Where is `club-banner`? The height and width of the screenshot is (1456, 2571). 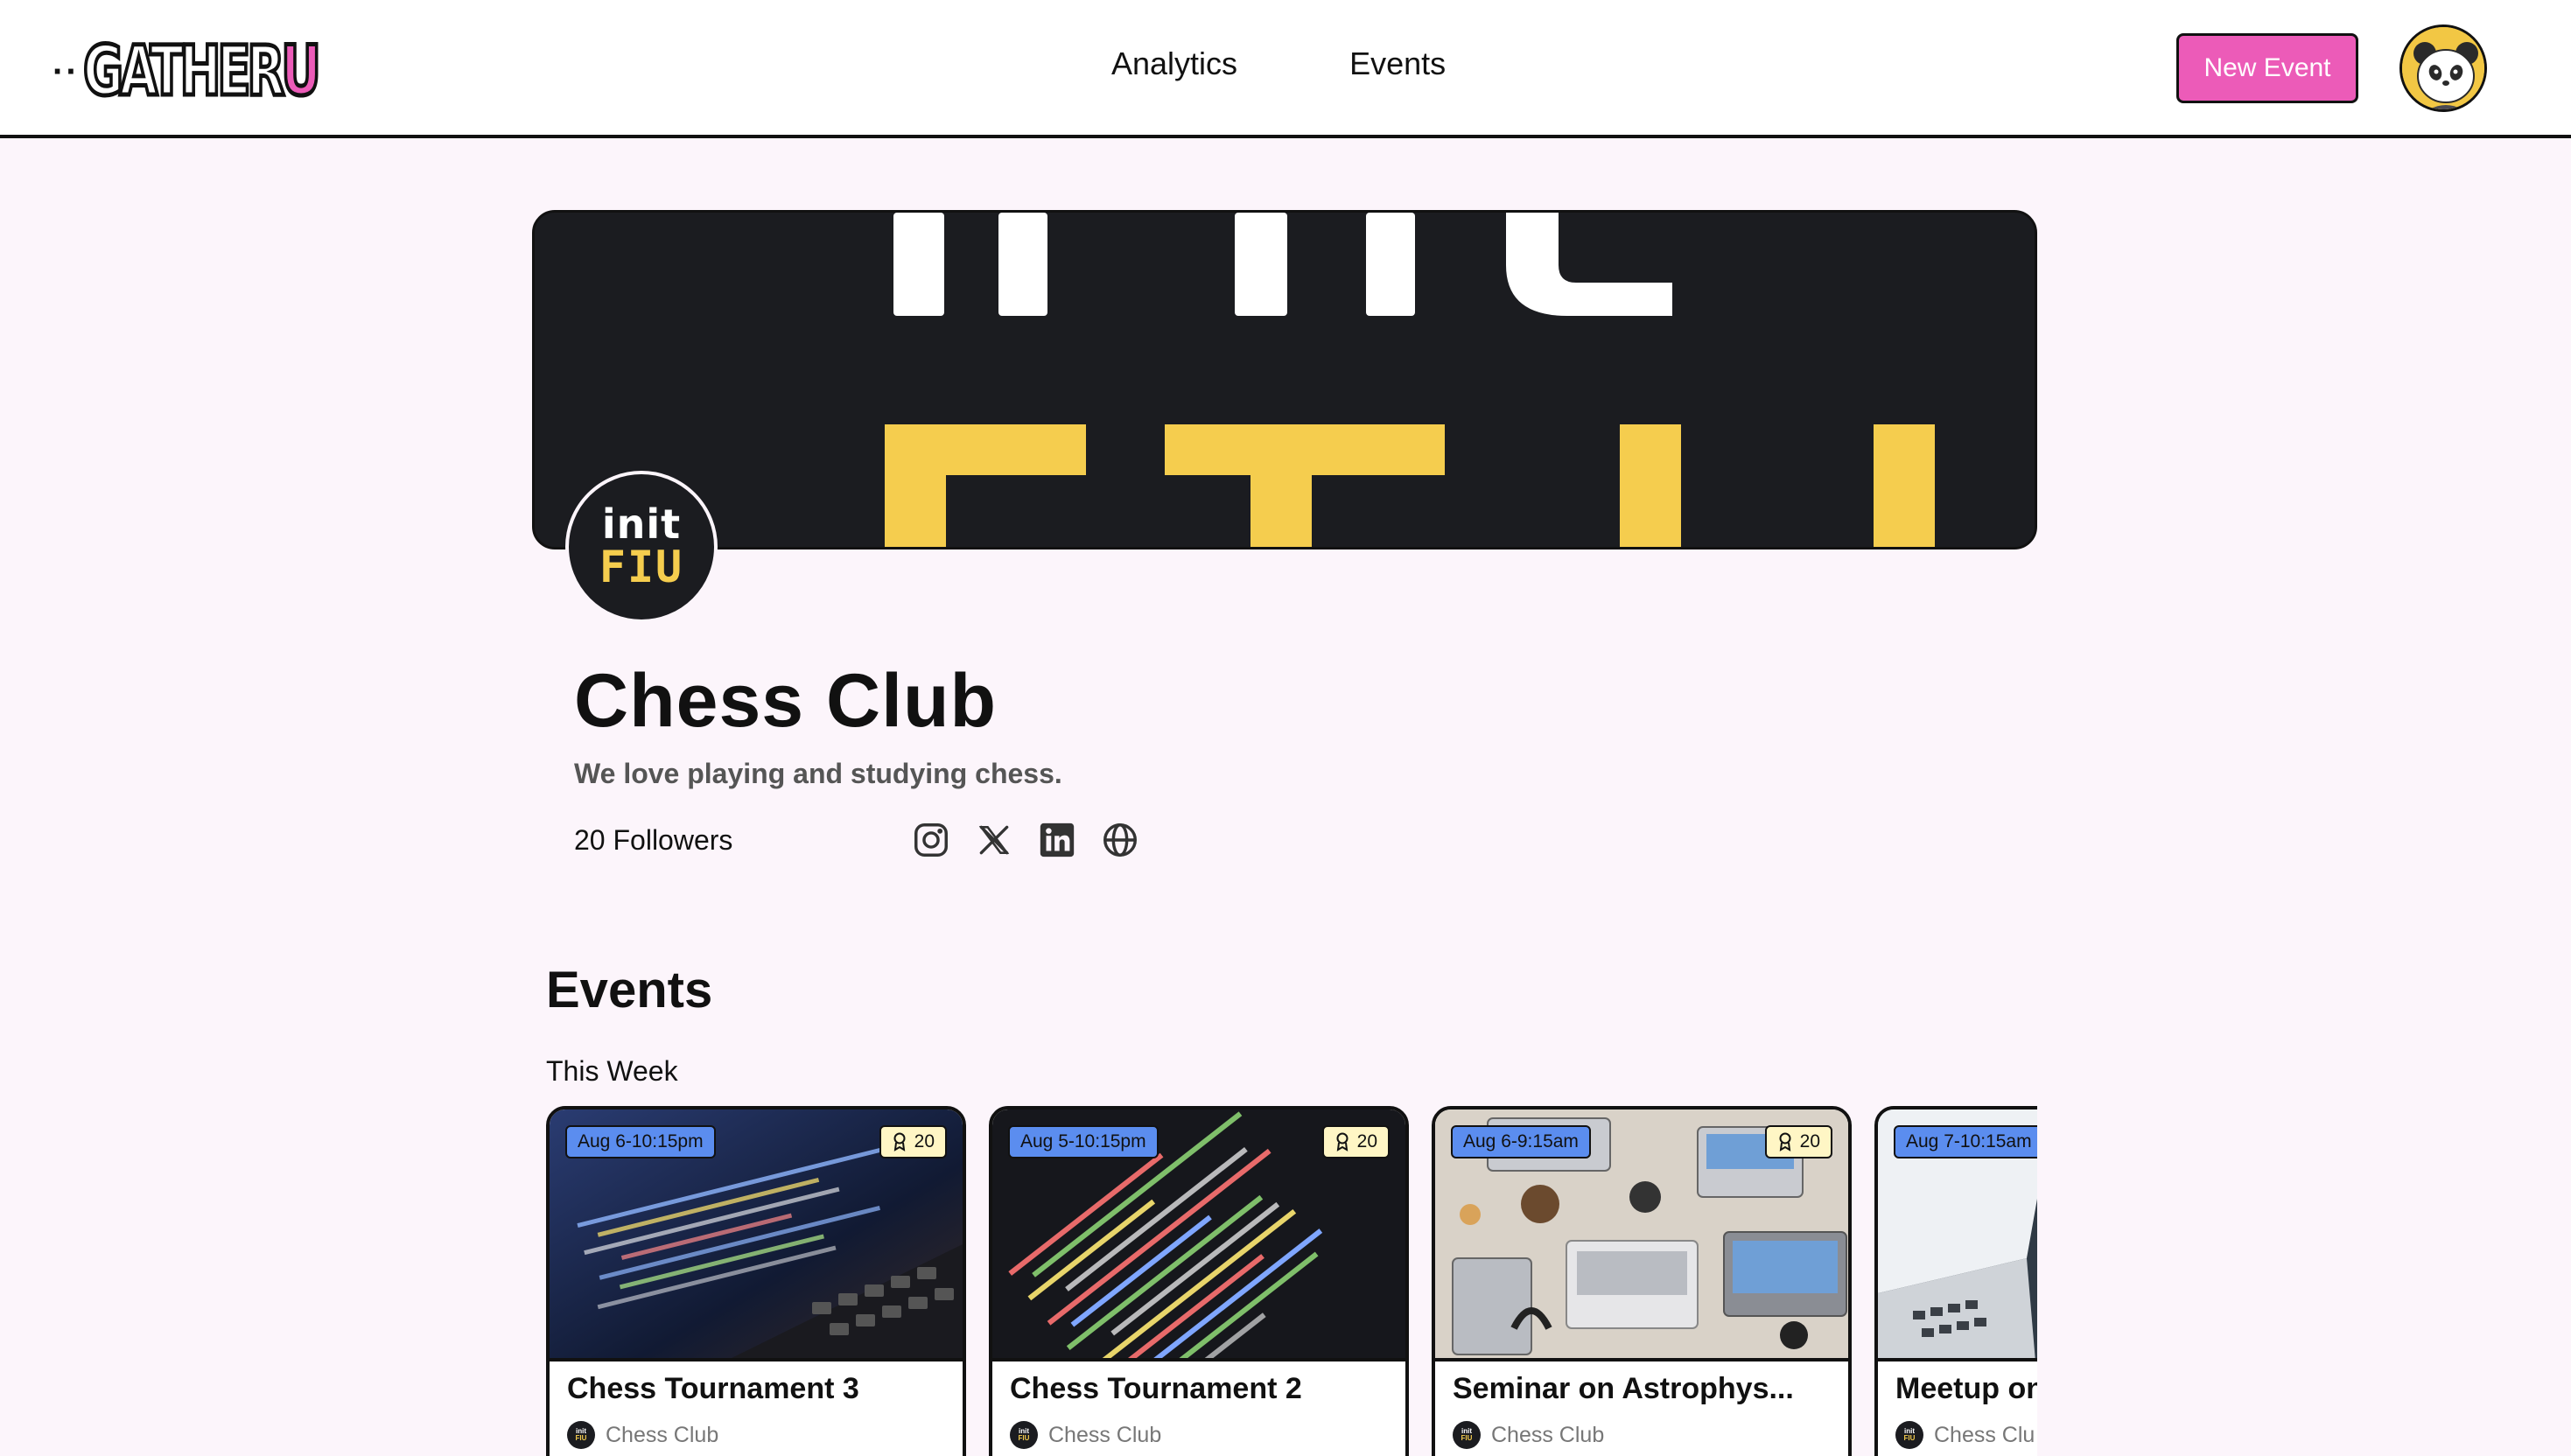 club-banner is located at coordinates (1284, 380).